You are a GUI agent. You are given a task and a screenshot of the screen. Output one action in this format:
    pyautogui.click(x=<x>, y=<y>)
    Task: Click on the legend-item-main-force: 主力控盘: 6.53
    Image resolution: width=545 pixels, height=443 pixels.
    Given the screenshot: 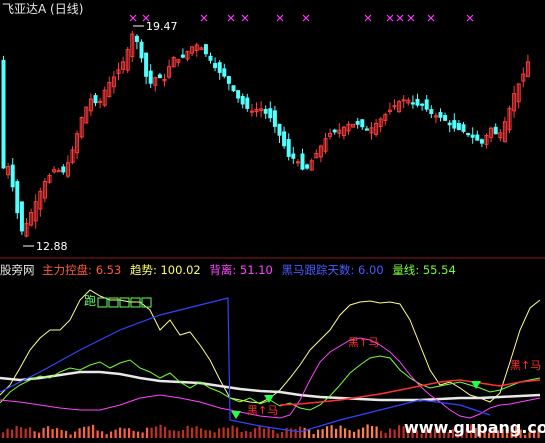 What is the action you would take?
    pyautogui.click(x=82, y=270)
    